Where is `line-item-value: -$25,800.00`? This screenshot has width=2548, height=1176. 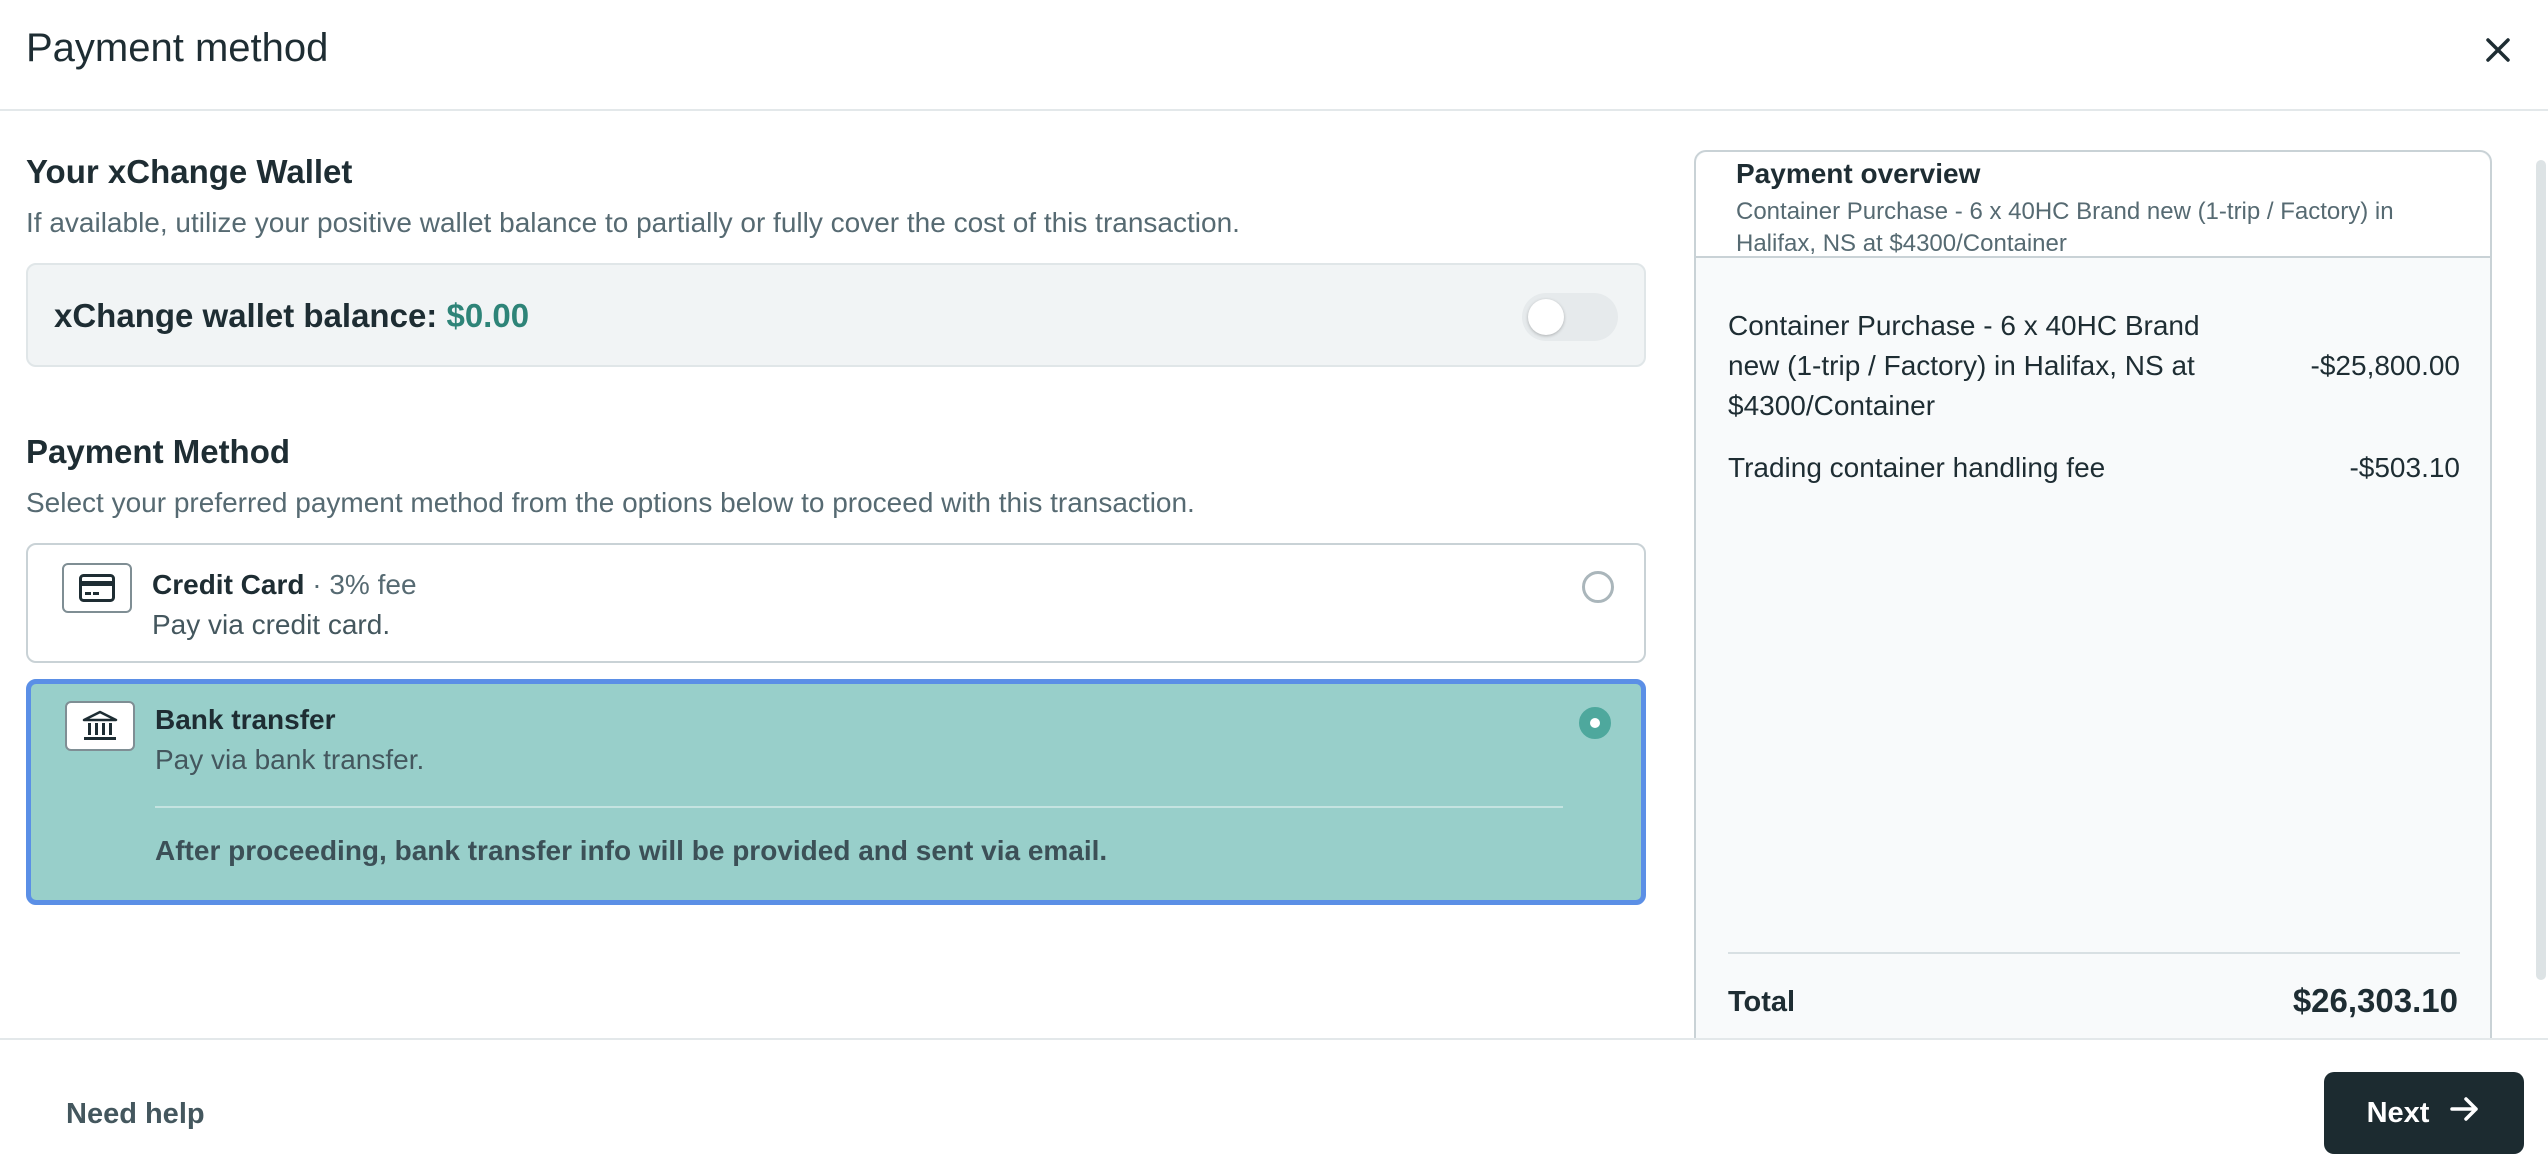
line-item-value: -$25,800.00 is located at coordinates (2385, 365).